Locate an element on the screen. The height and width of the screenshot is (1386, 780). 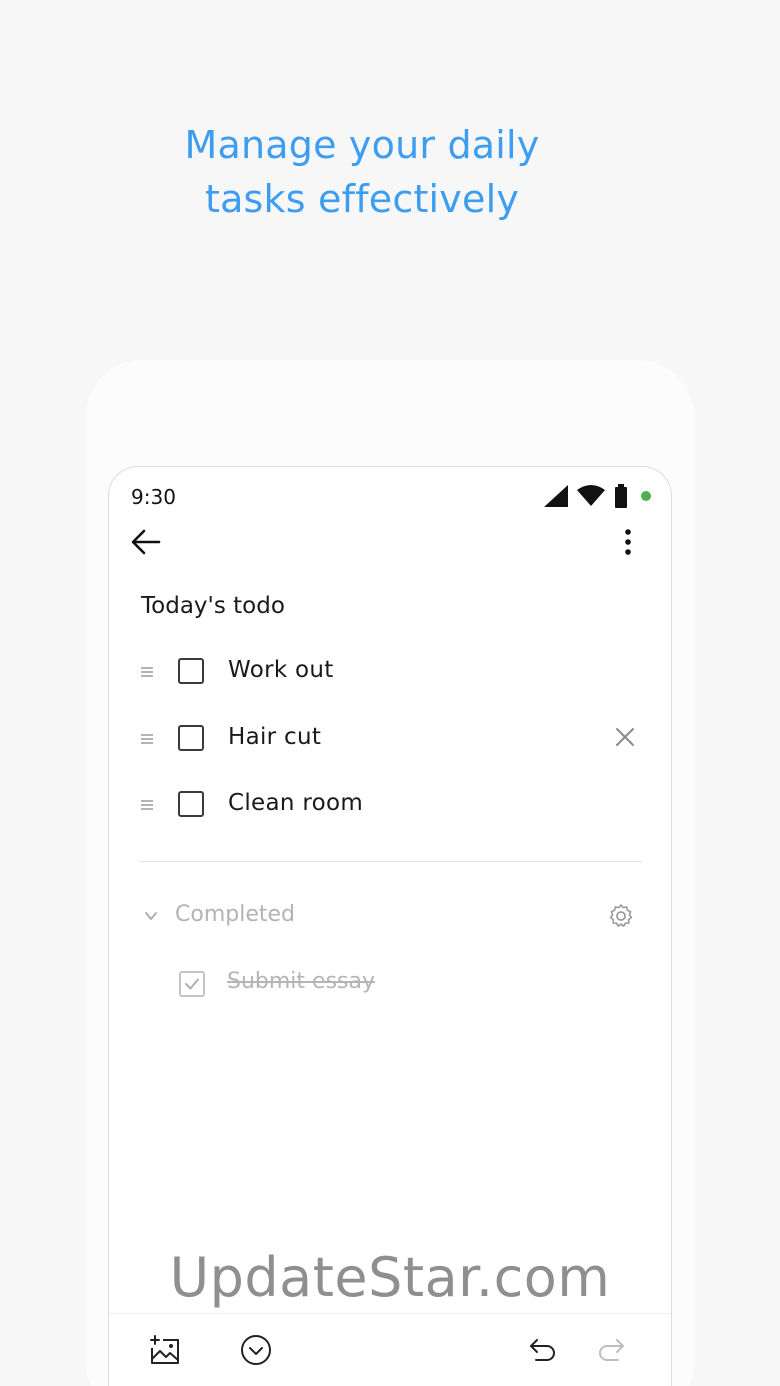
completed-checkbox is located at coordinates (192, 984).